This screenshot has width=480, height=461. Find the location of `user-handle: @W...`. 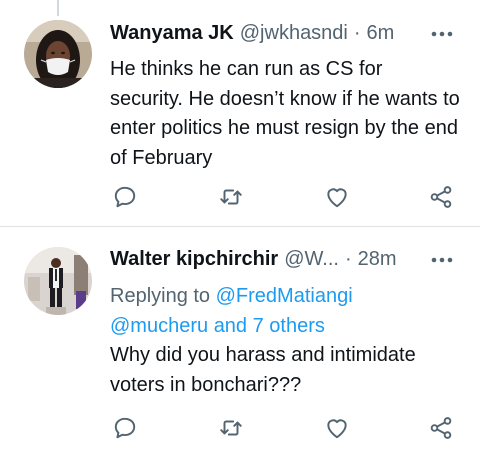

user-handle: @W... is located at coordinates (311, 259).